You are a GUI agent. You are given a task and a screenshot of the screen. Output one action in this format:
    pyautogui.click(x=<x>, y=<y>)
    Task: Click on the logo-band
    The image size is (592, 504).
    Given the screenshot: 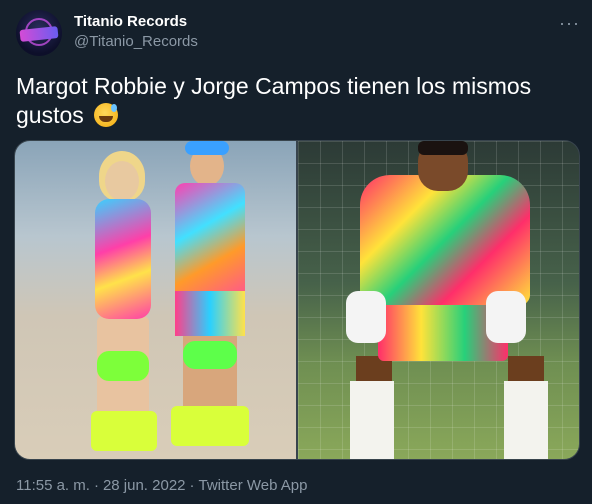 What is the action you would take?
    pyautogui.click(x=39, y=34)
    